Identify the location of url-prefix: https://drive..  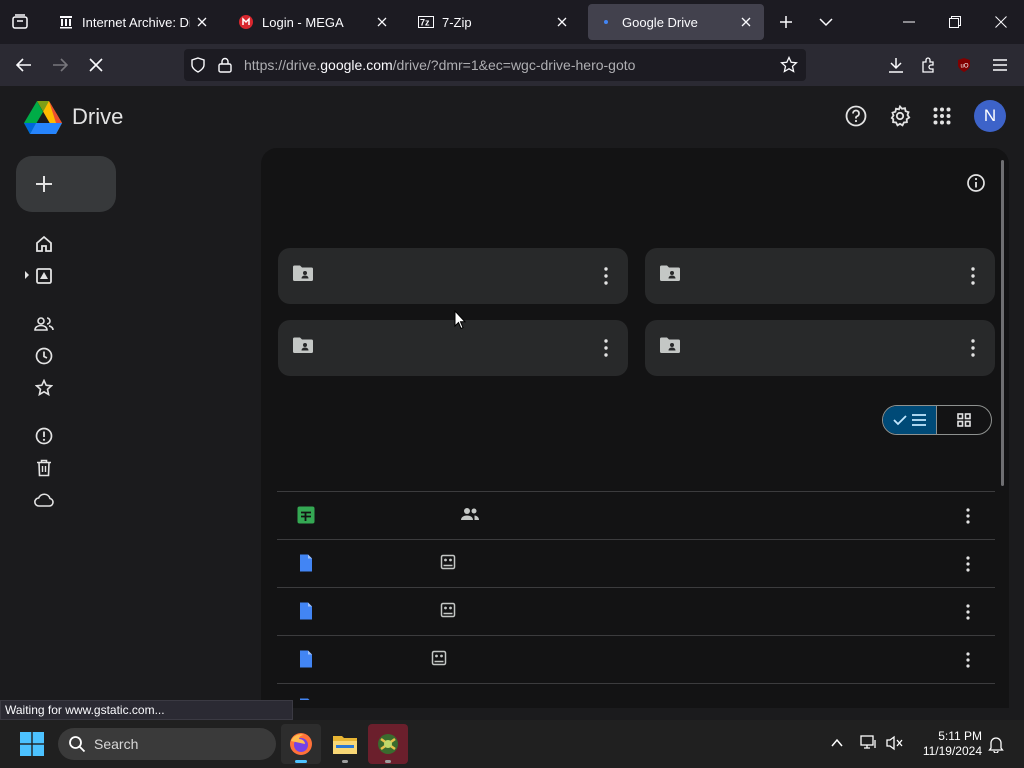
(282, 65).